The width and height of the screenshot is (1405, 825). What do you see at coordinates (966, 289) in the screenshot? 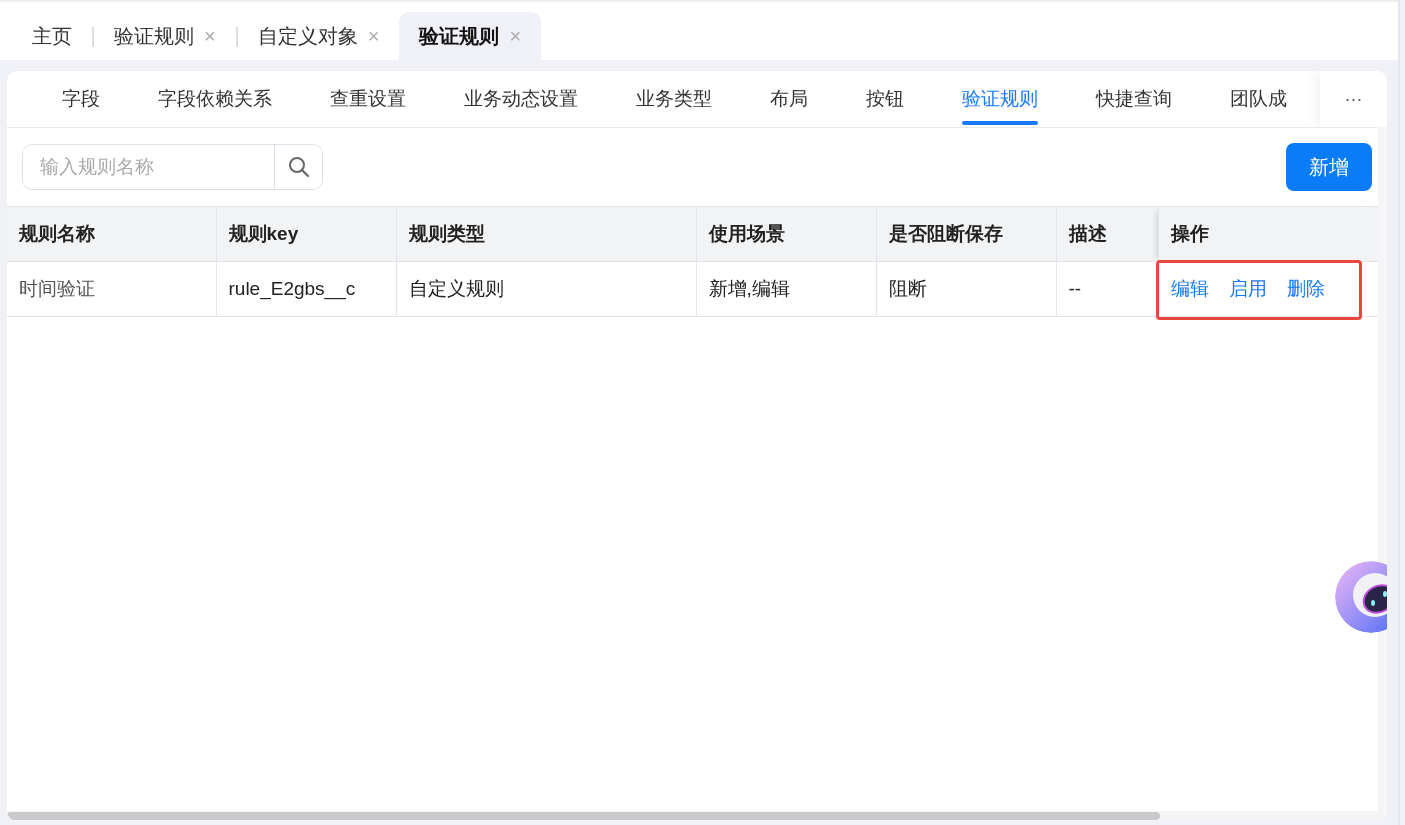
I see `table-cell: 阻断` at bounding box center [966, 289].